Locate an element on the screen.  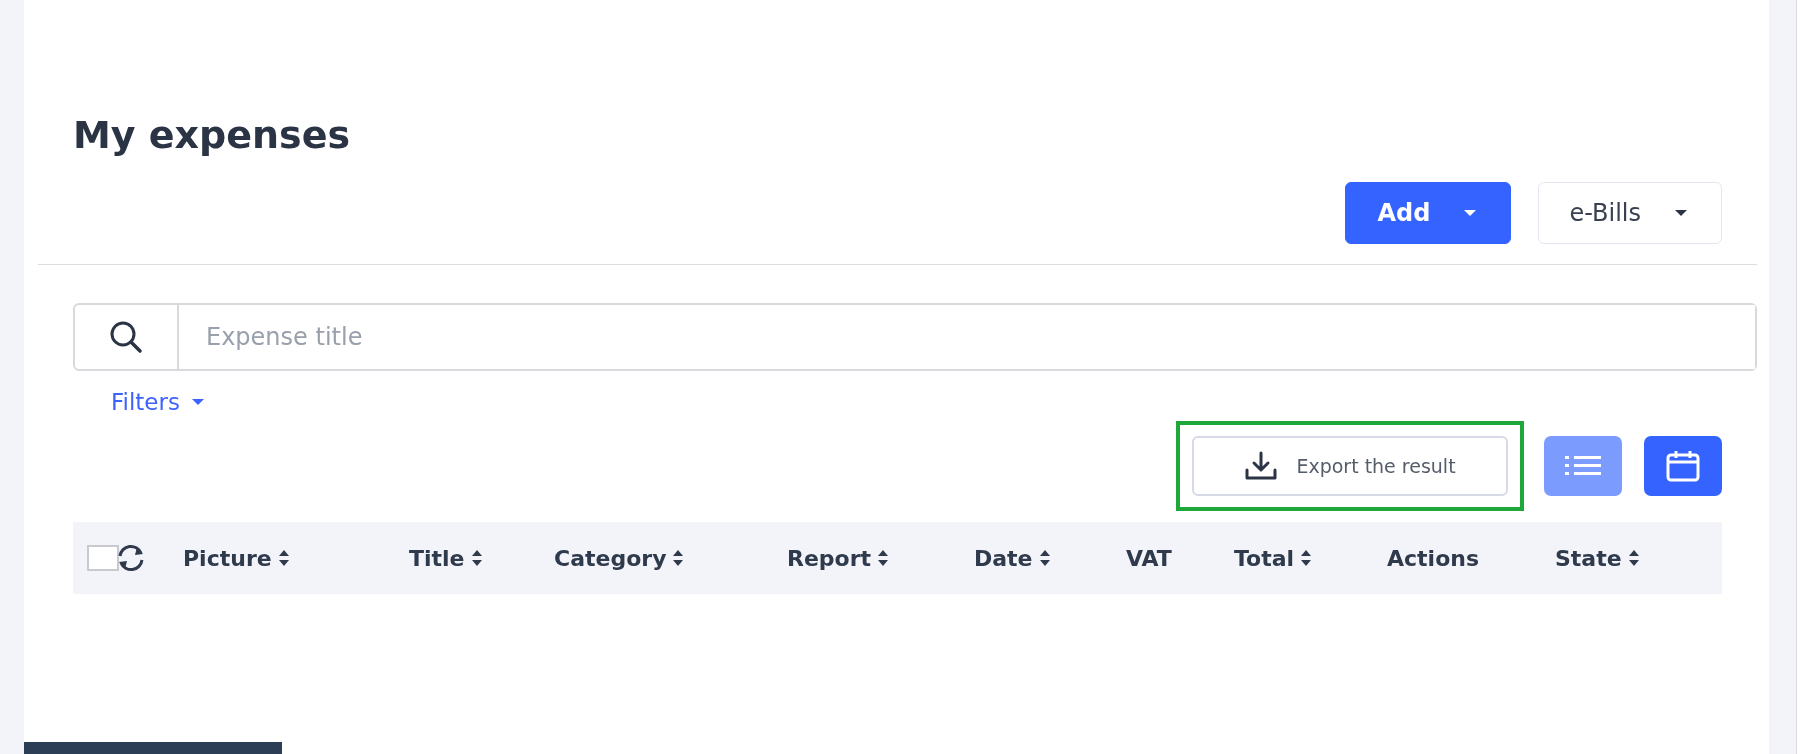
column-header: Actions is located at coordinates (1433, 558).